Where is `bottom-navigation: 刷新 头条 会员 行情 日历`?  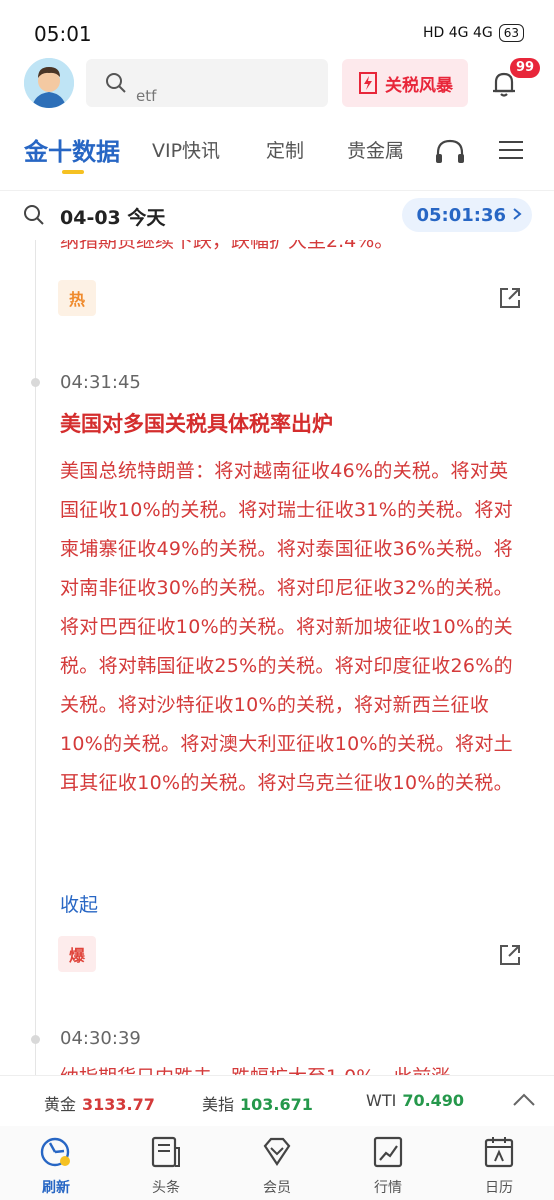
bottom-navigation: 刷新 头条 会员 行情 日历 is located at coordinates (277, 1163).